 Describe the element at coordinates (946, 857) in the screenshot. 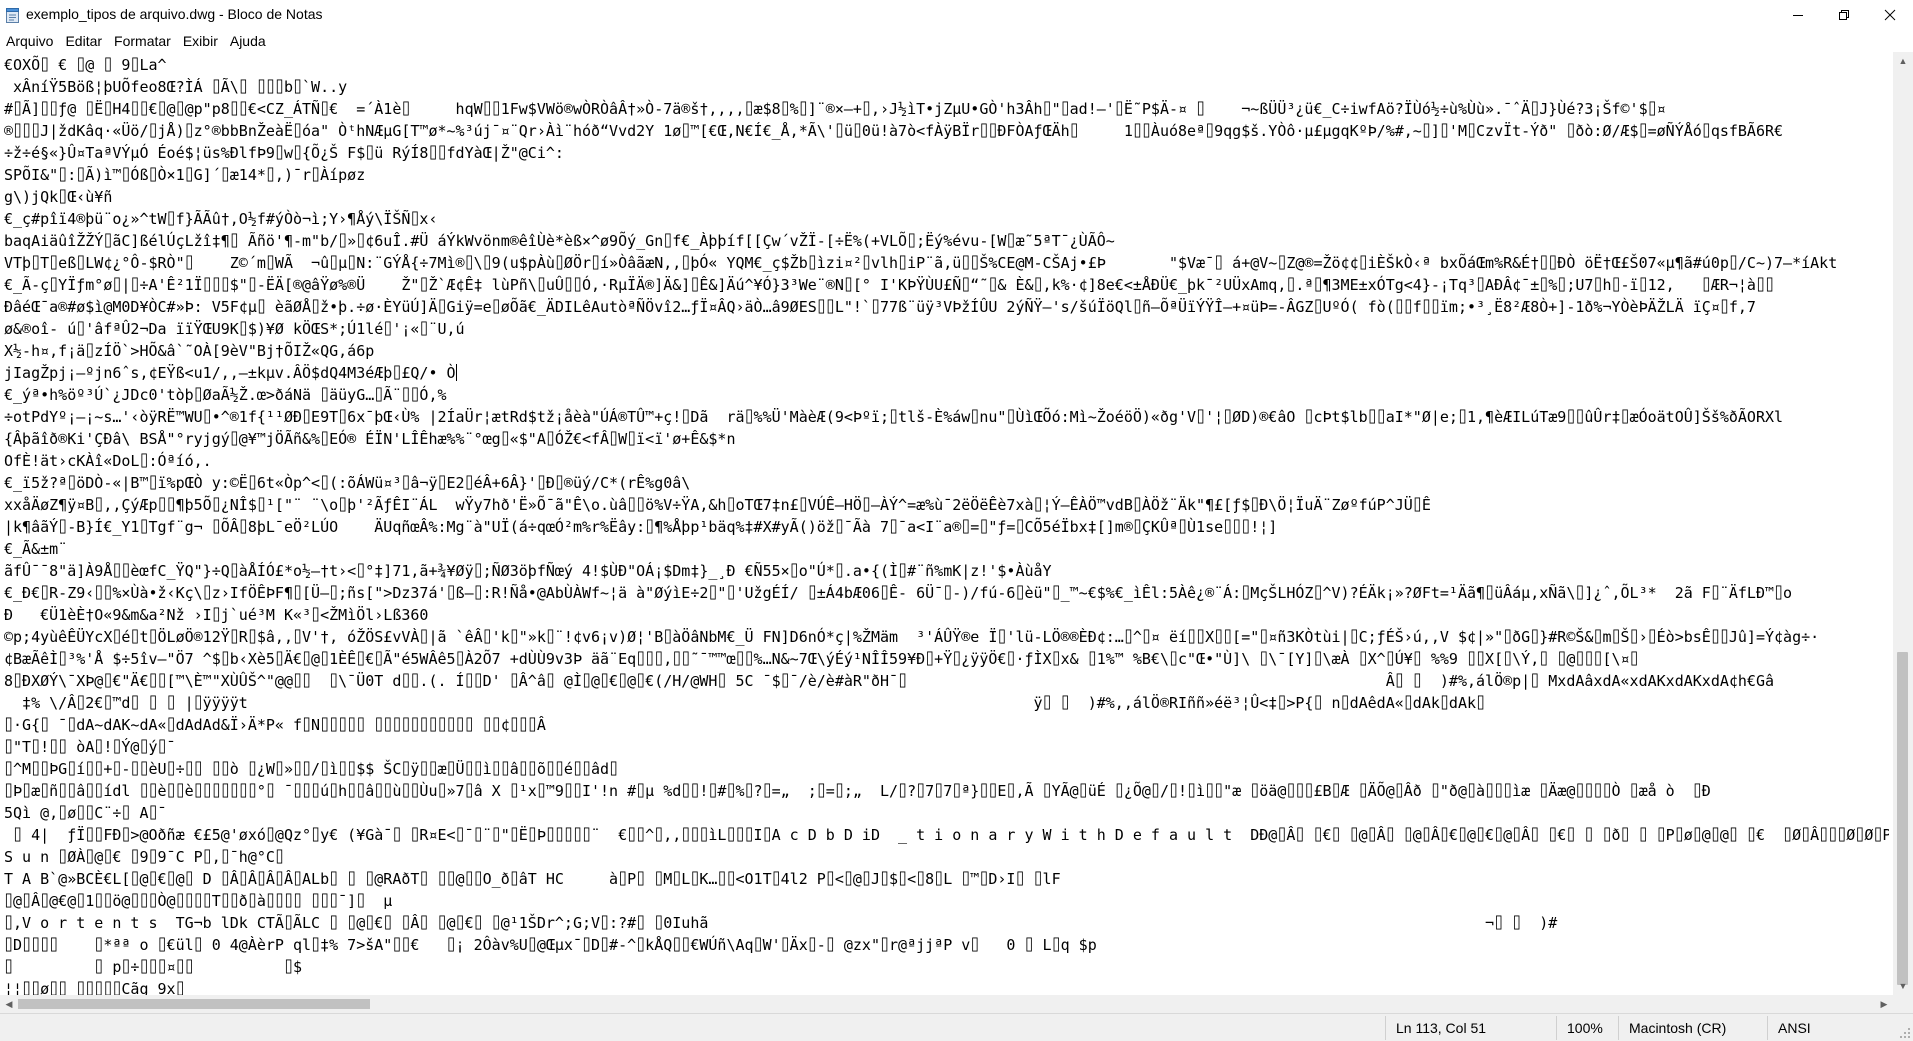

I see `text-line: S u n ⌷ØÀ⌷@⌷€ ⌷9⌷9¯C P⌷,⌷¯h@°C⌷` at that location.